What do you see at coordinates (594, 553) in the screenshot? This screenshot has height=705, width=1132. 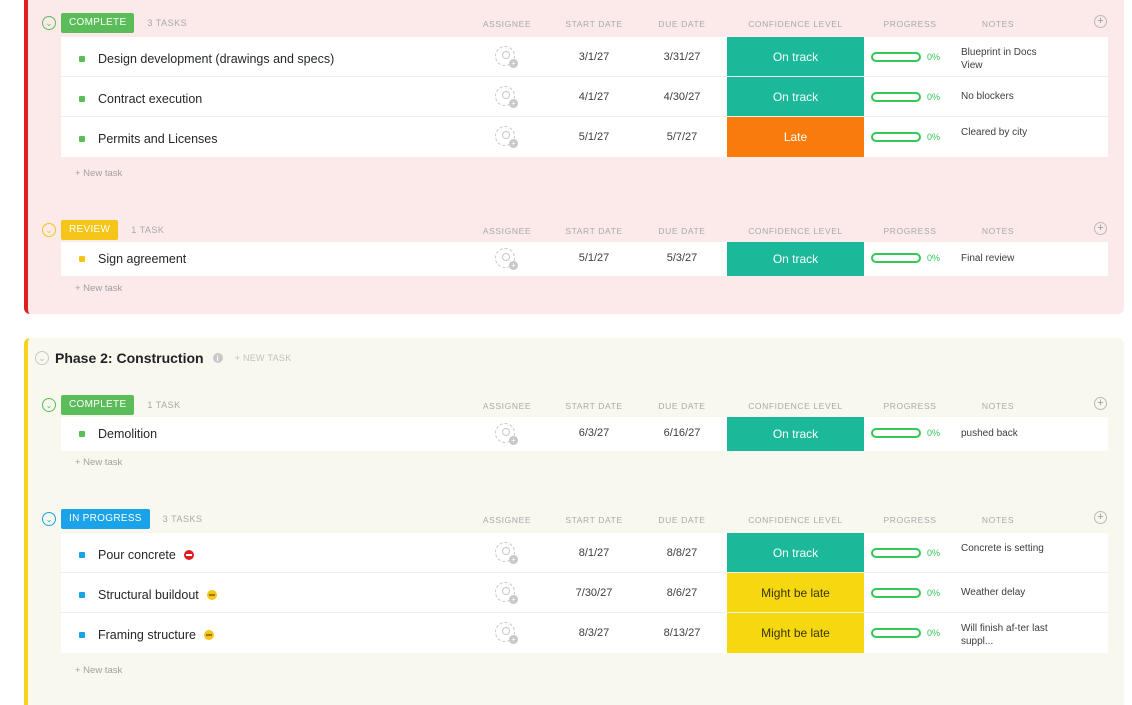 I see `start-date: 8/1/27` at bounding box center [594, 553].